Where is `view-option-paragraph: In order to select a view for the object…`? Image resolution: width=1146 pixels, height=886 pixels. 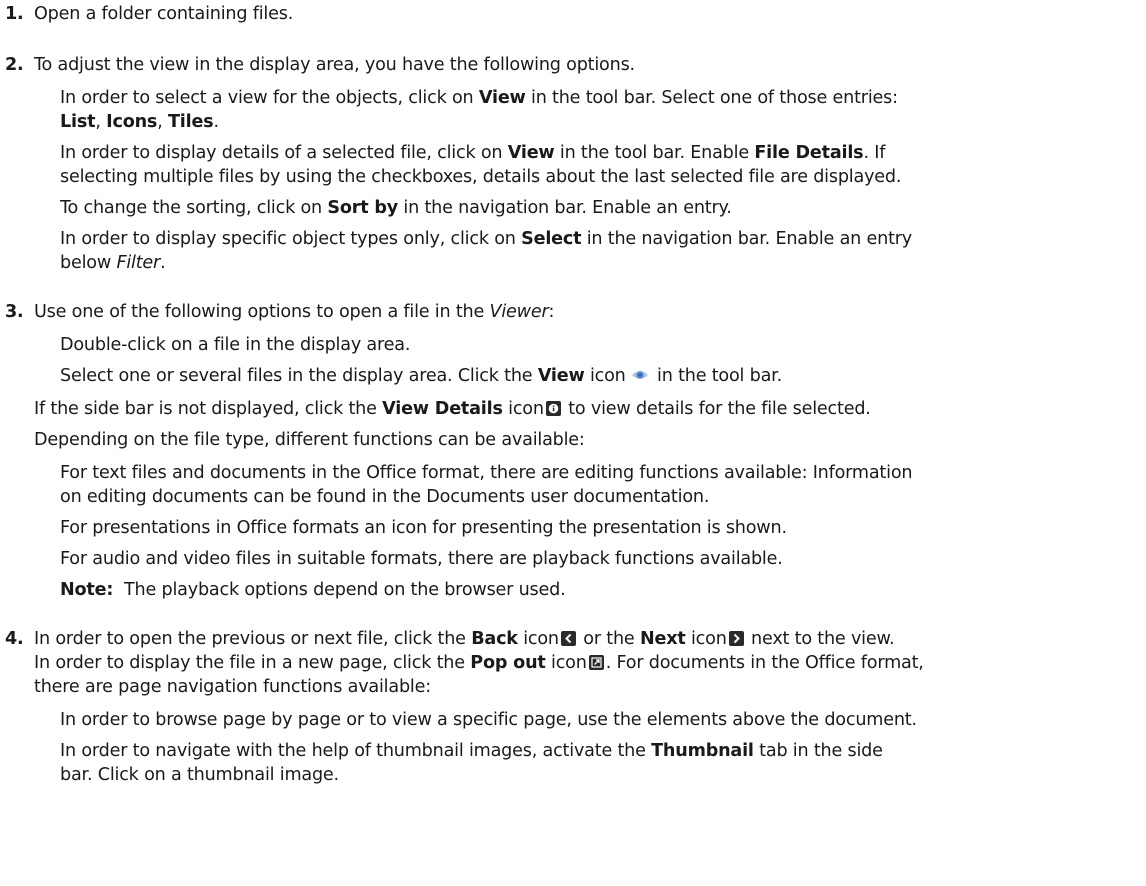
view-option-paragraph: In order to select a view for the object… is located at coordinates (479, 98).